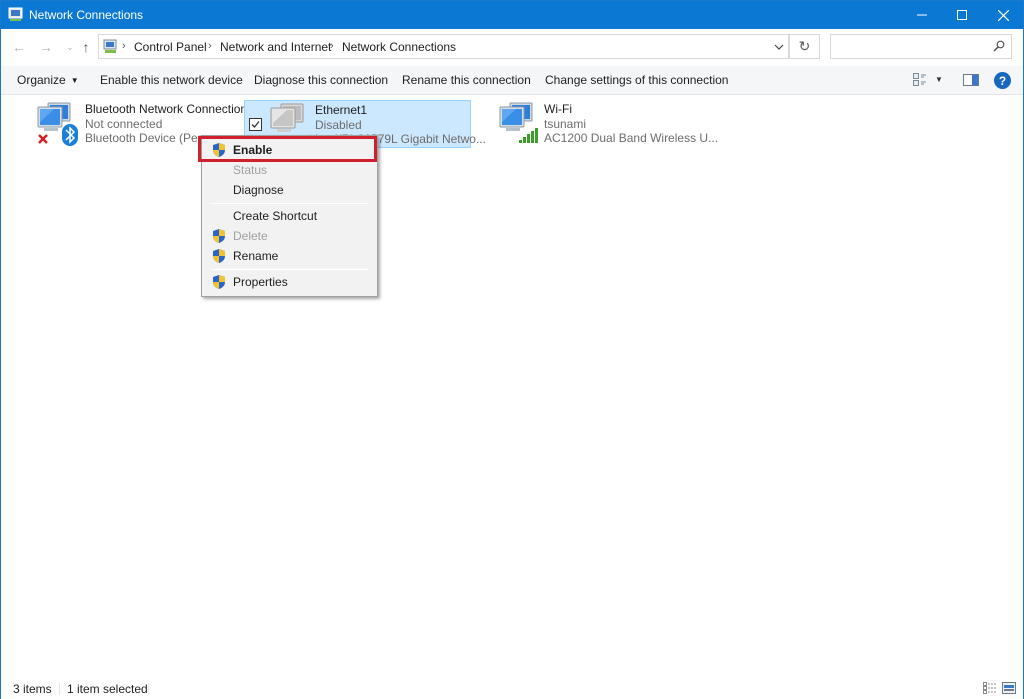 This screenshot has width=1024, height=699. I want to click on preview-pane-icon, so click(971, 80).